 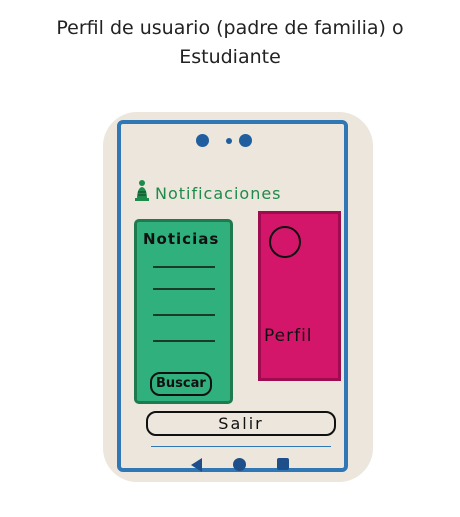 What do you see at coordinates (299, 296) in the screenshot?
I see `profile-panel: Perfil` at bounding box center [299, 296].